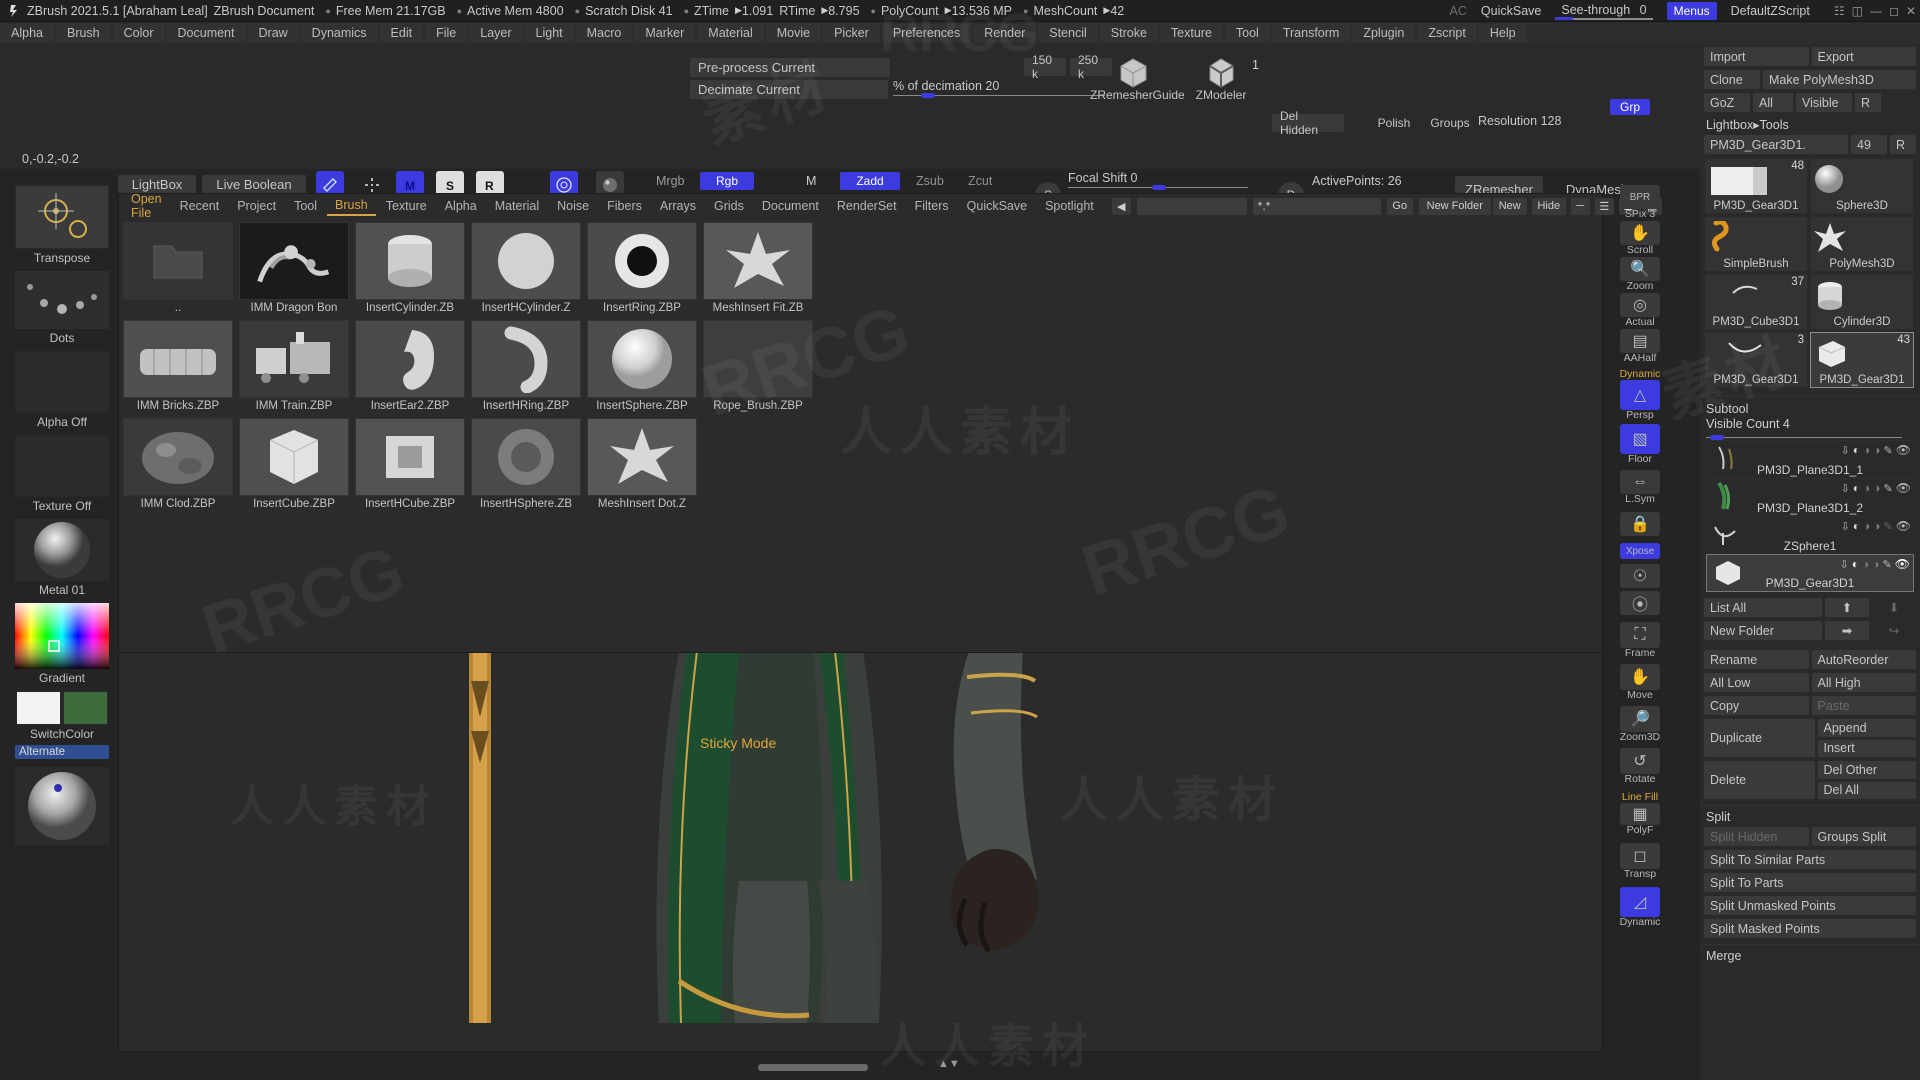 The height and width of the screenshot is (1080, 1920). What do you see at coordinates (1839, 11) in the screenshot?
I see `restore-icon: ☷` at bounding box center [1839, 11].